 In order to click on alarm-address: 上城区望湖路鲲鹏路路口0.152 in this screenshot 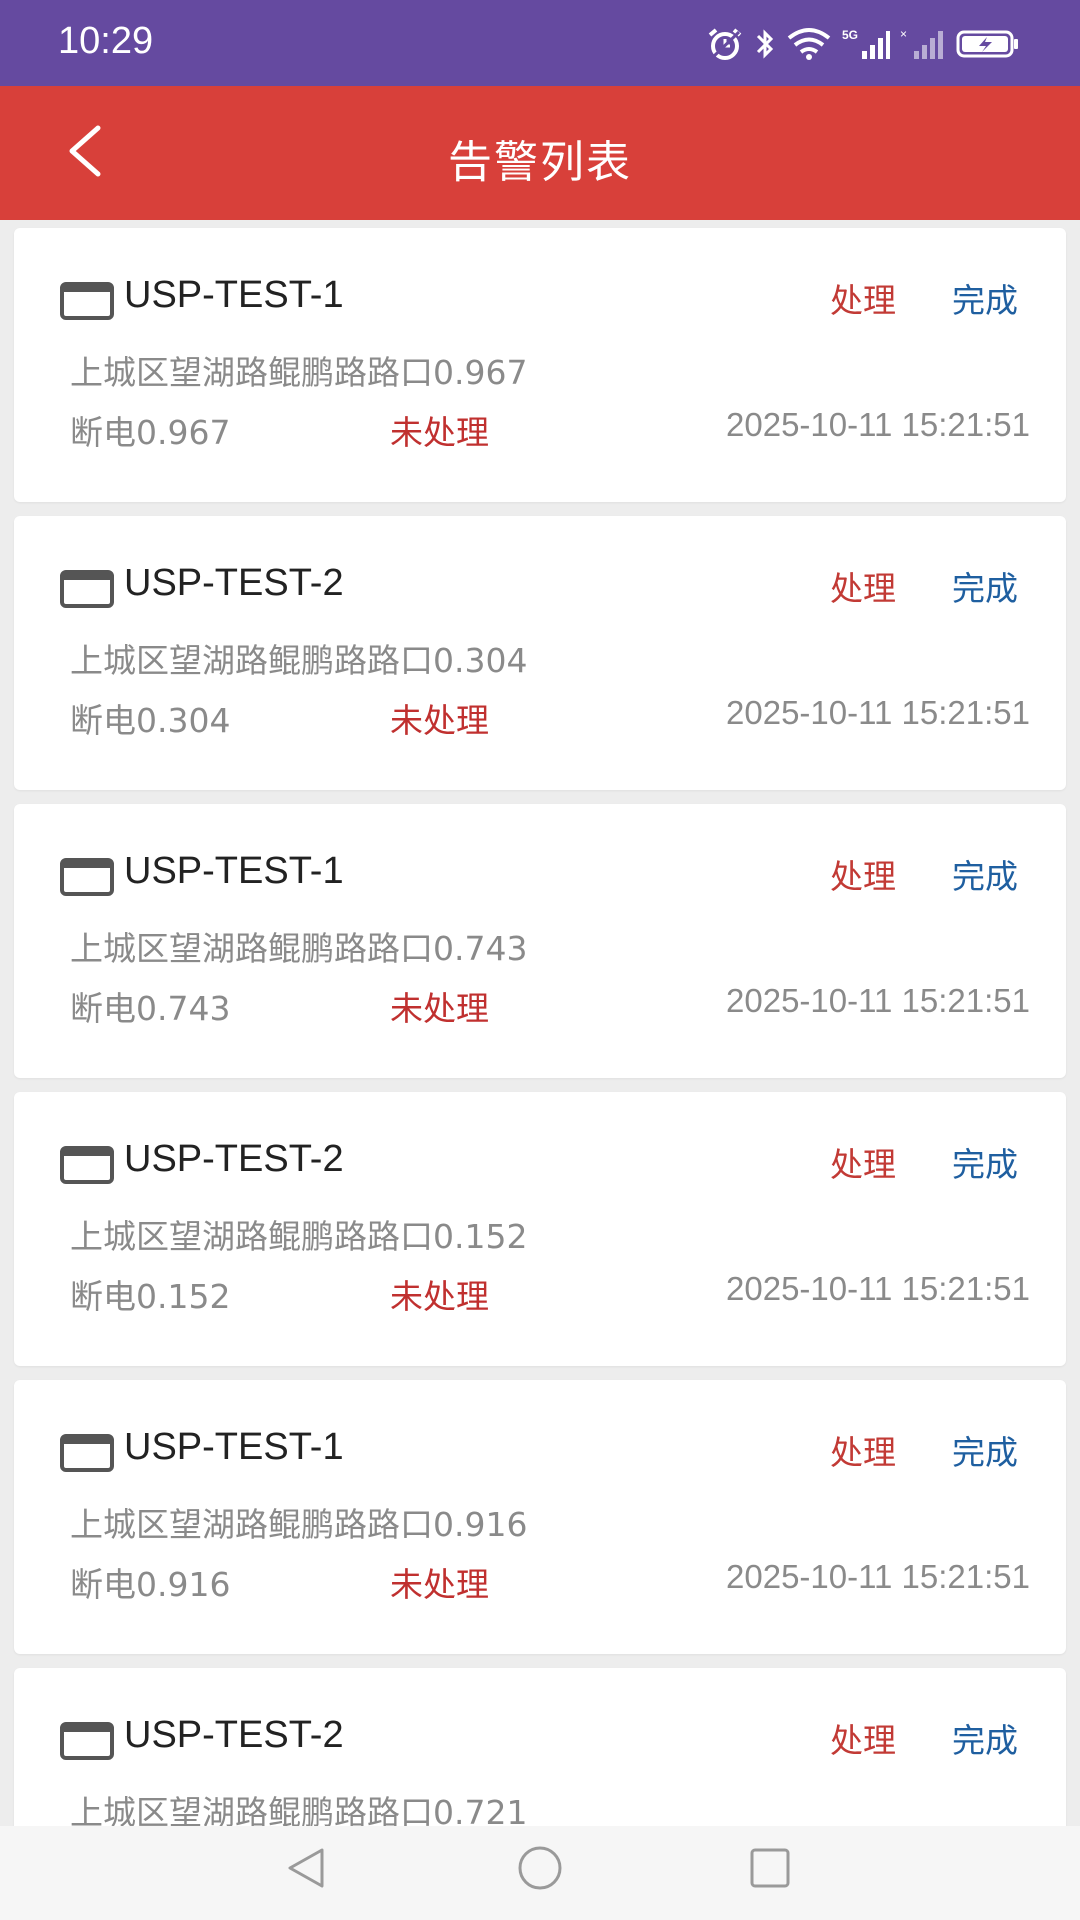, I will do `click(299, 1236)`.